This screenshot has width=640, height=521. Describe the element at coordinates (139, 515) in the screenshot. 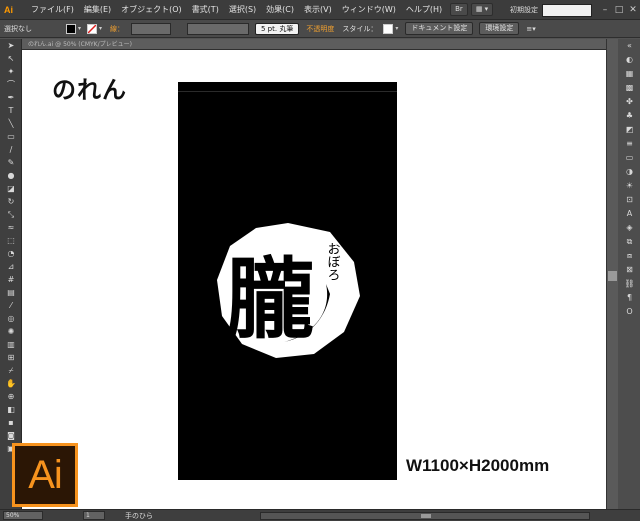

I see `current-tool-status: 手のひら` at that location.